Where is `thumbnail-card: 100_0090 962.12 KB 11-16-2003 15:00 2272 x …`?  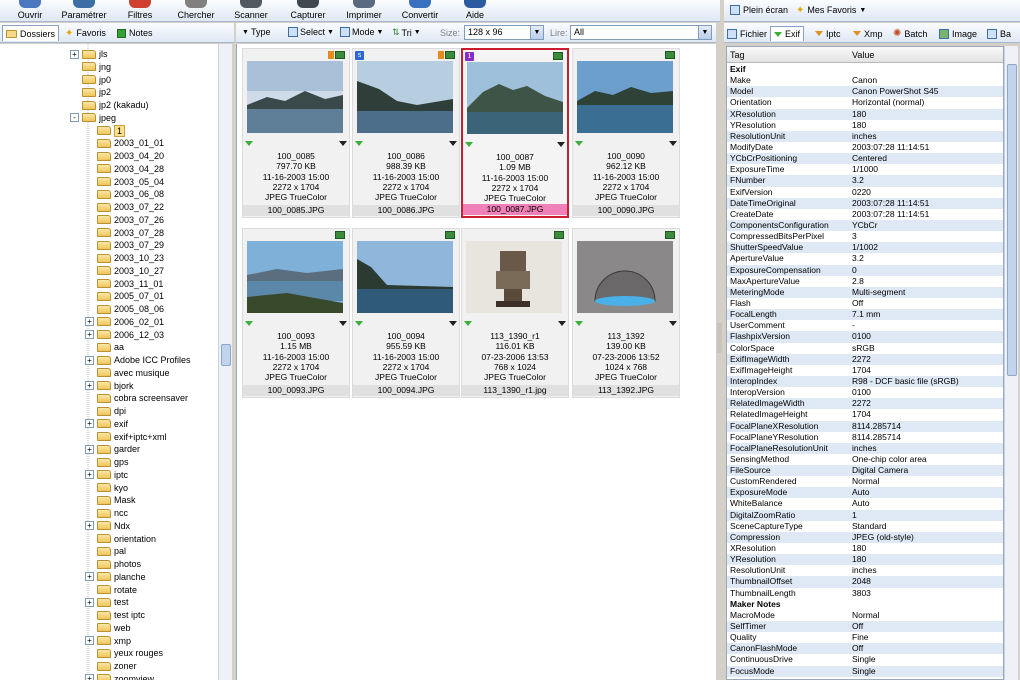
thumbnail-card: 100_0090 962.12 KB 11-16-2003 15:00 2272 x … is located at coordinates (626, 133).